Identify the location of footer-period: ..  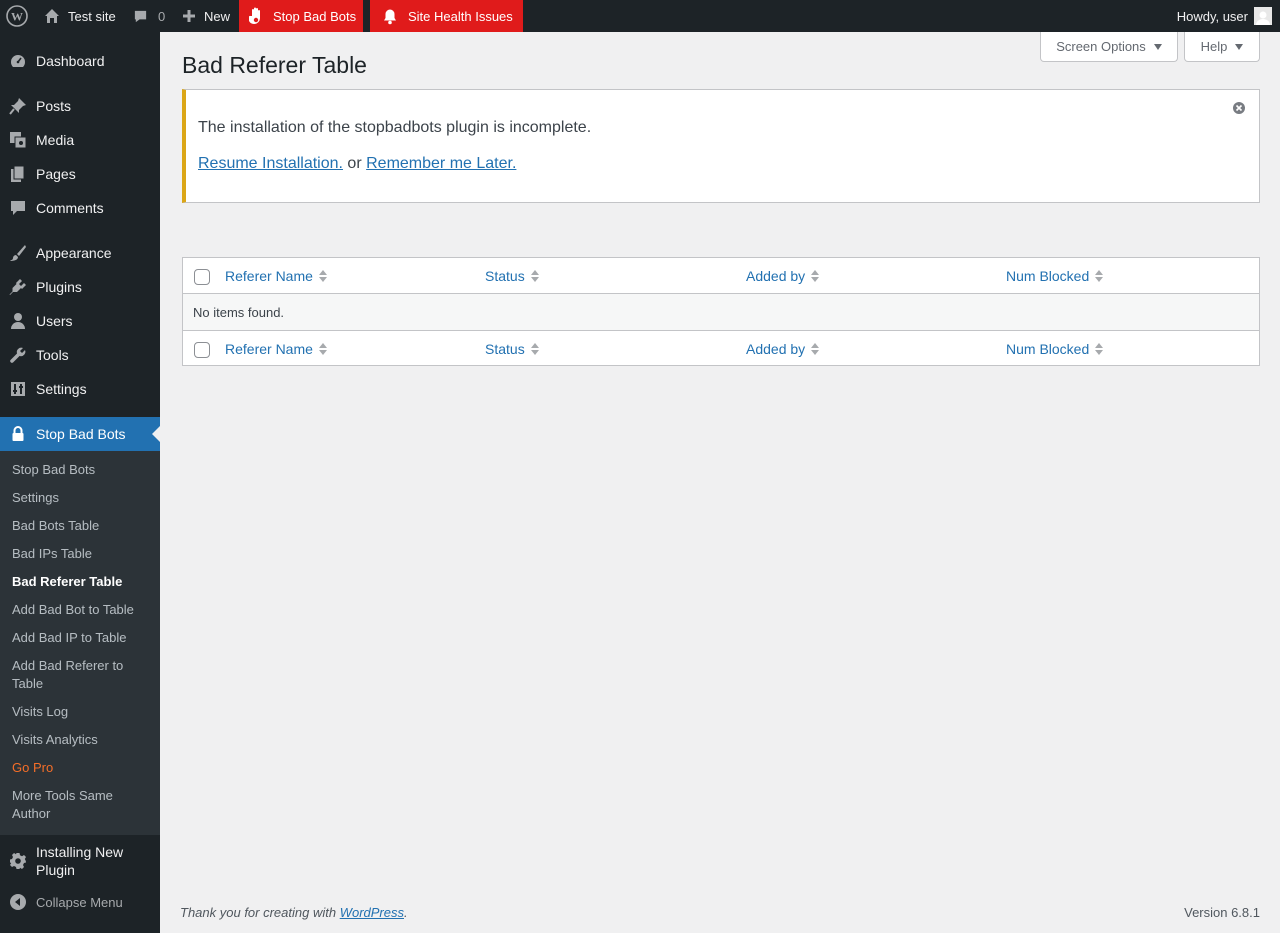
(406, 912).